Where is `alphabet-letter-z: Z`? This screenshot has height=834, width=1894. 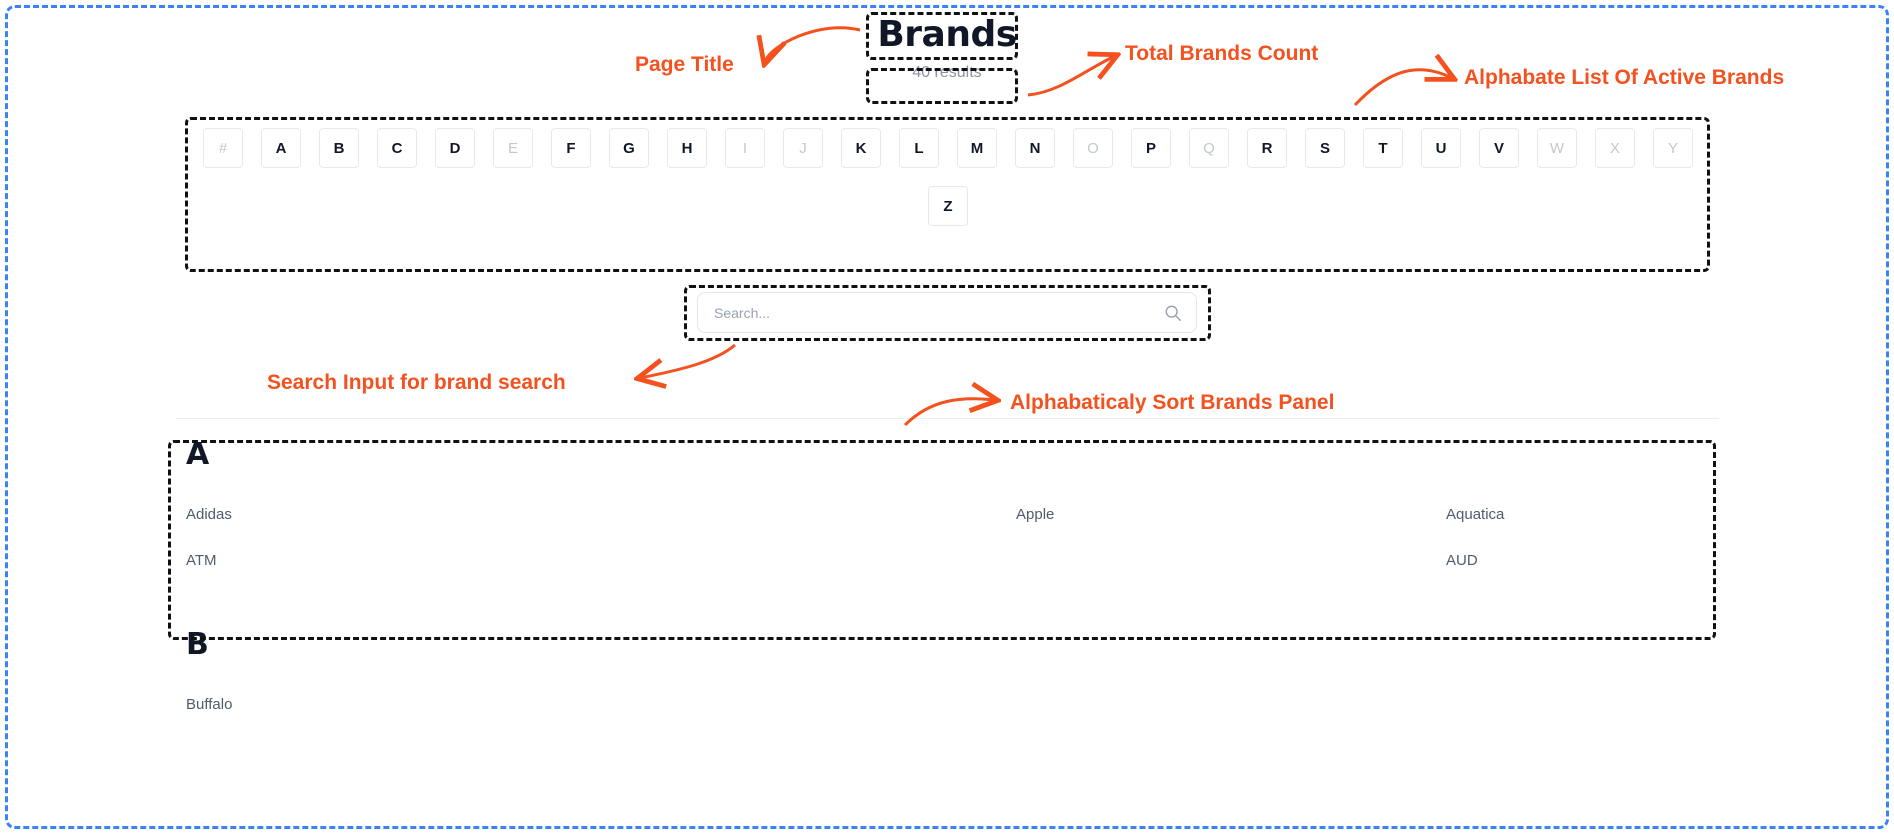 alphabet-letter-z: Z is located at coordinates (948, 206).